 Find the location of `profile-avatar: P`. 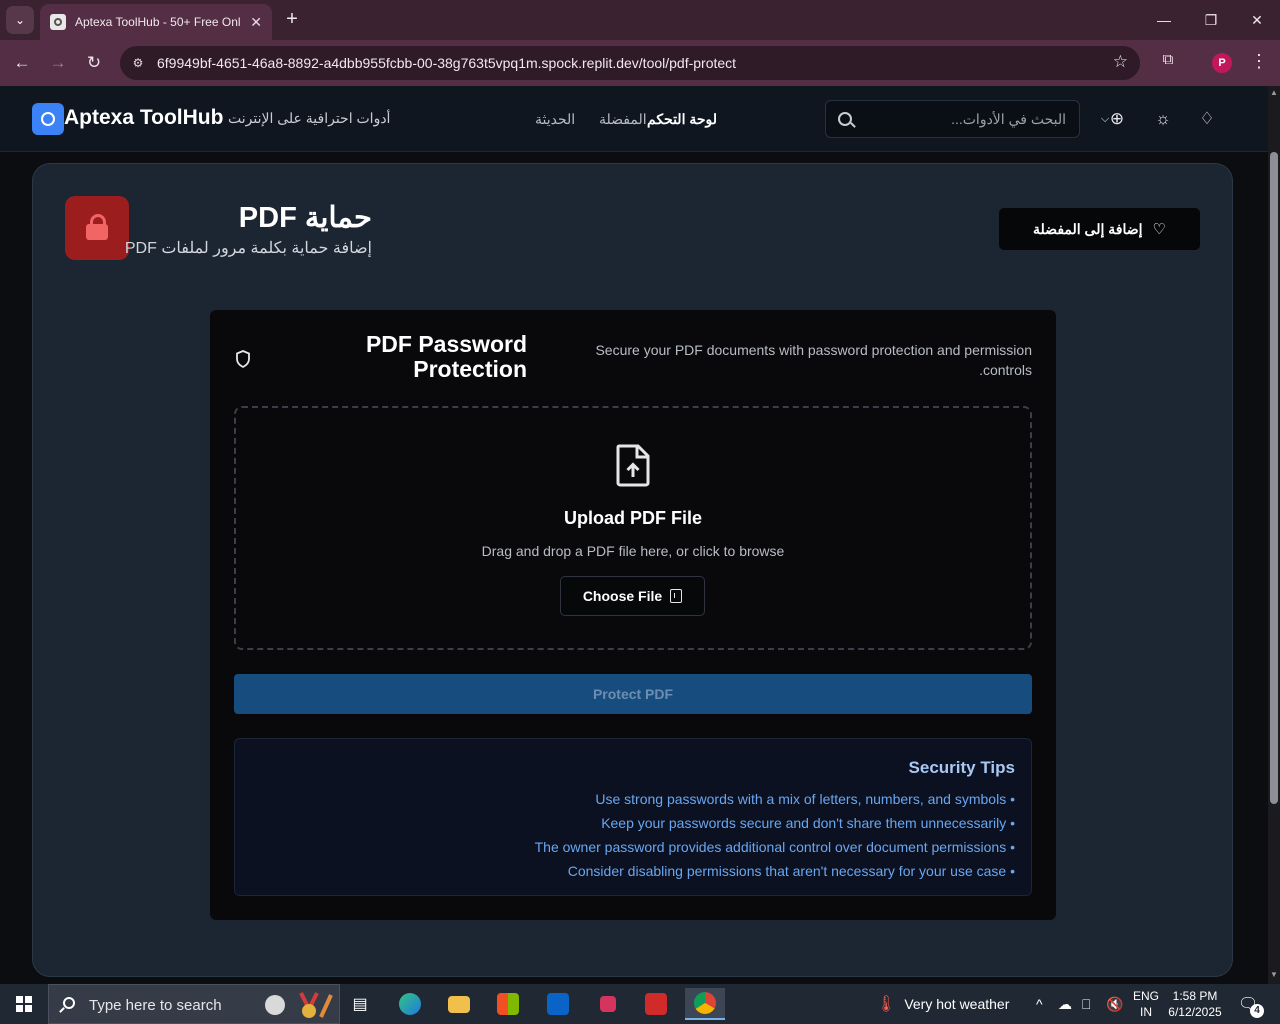

profile-avatar: P is located at coordinates (1222, 63).